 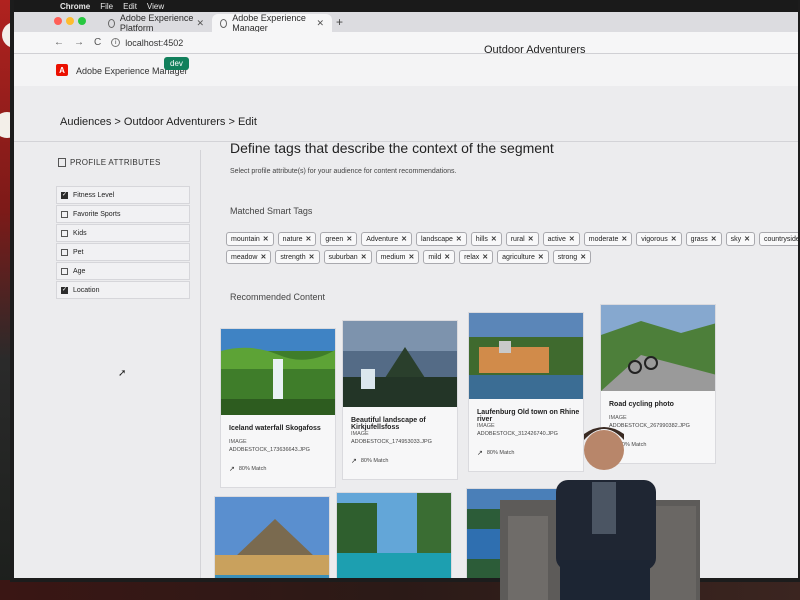 What do you see at coordinates (70, 21) in the screenshot?
I see `minimize-window-icon` at bounding box center [70, 21].